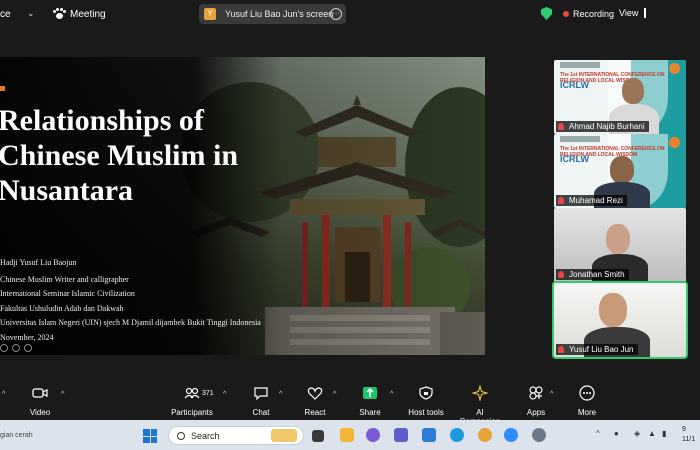  What do you see at coordinates (566, 14) in the screenshot?
I see `recording-dot-icon` at bounding box center [566, 14].